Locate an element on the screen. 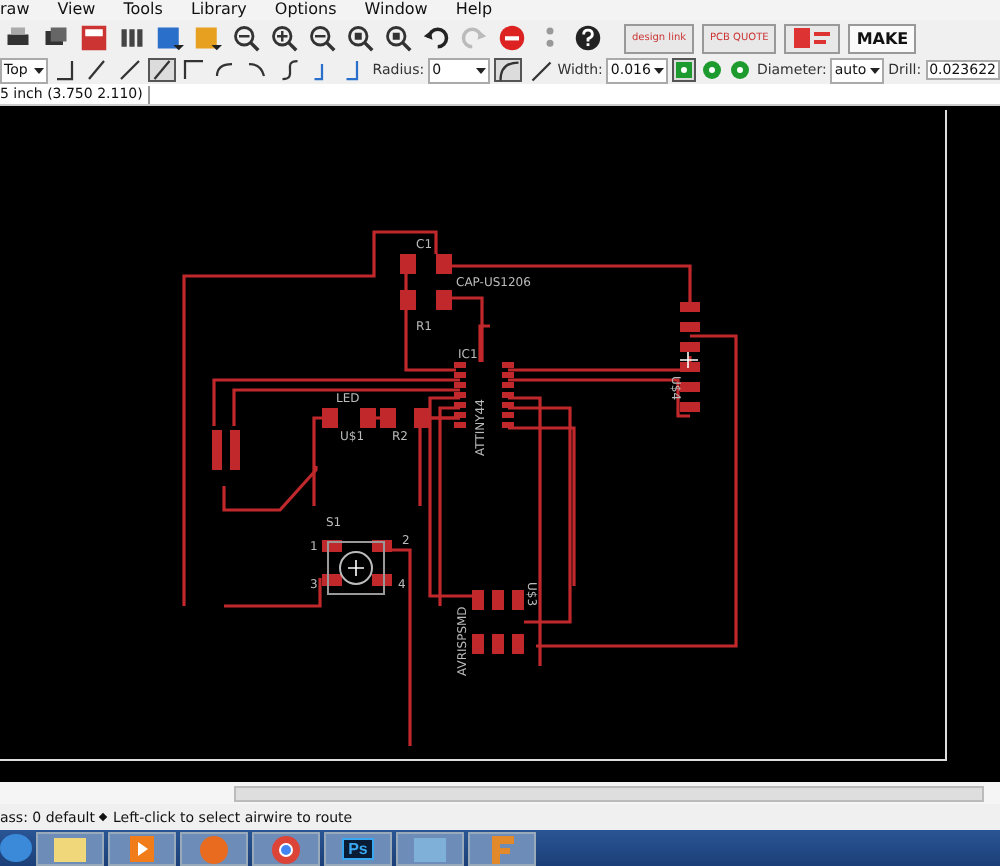 The image size is (1000, 866). miter-style-icon is located at coordinates (507, 70).